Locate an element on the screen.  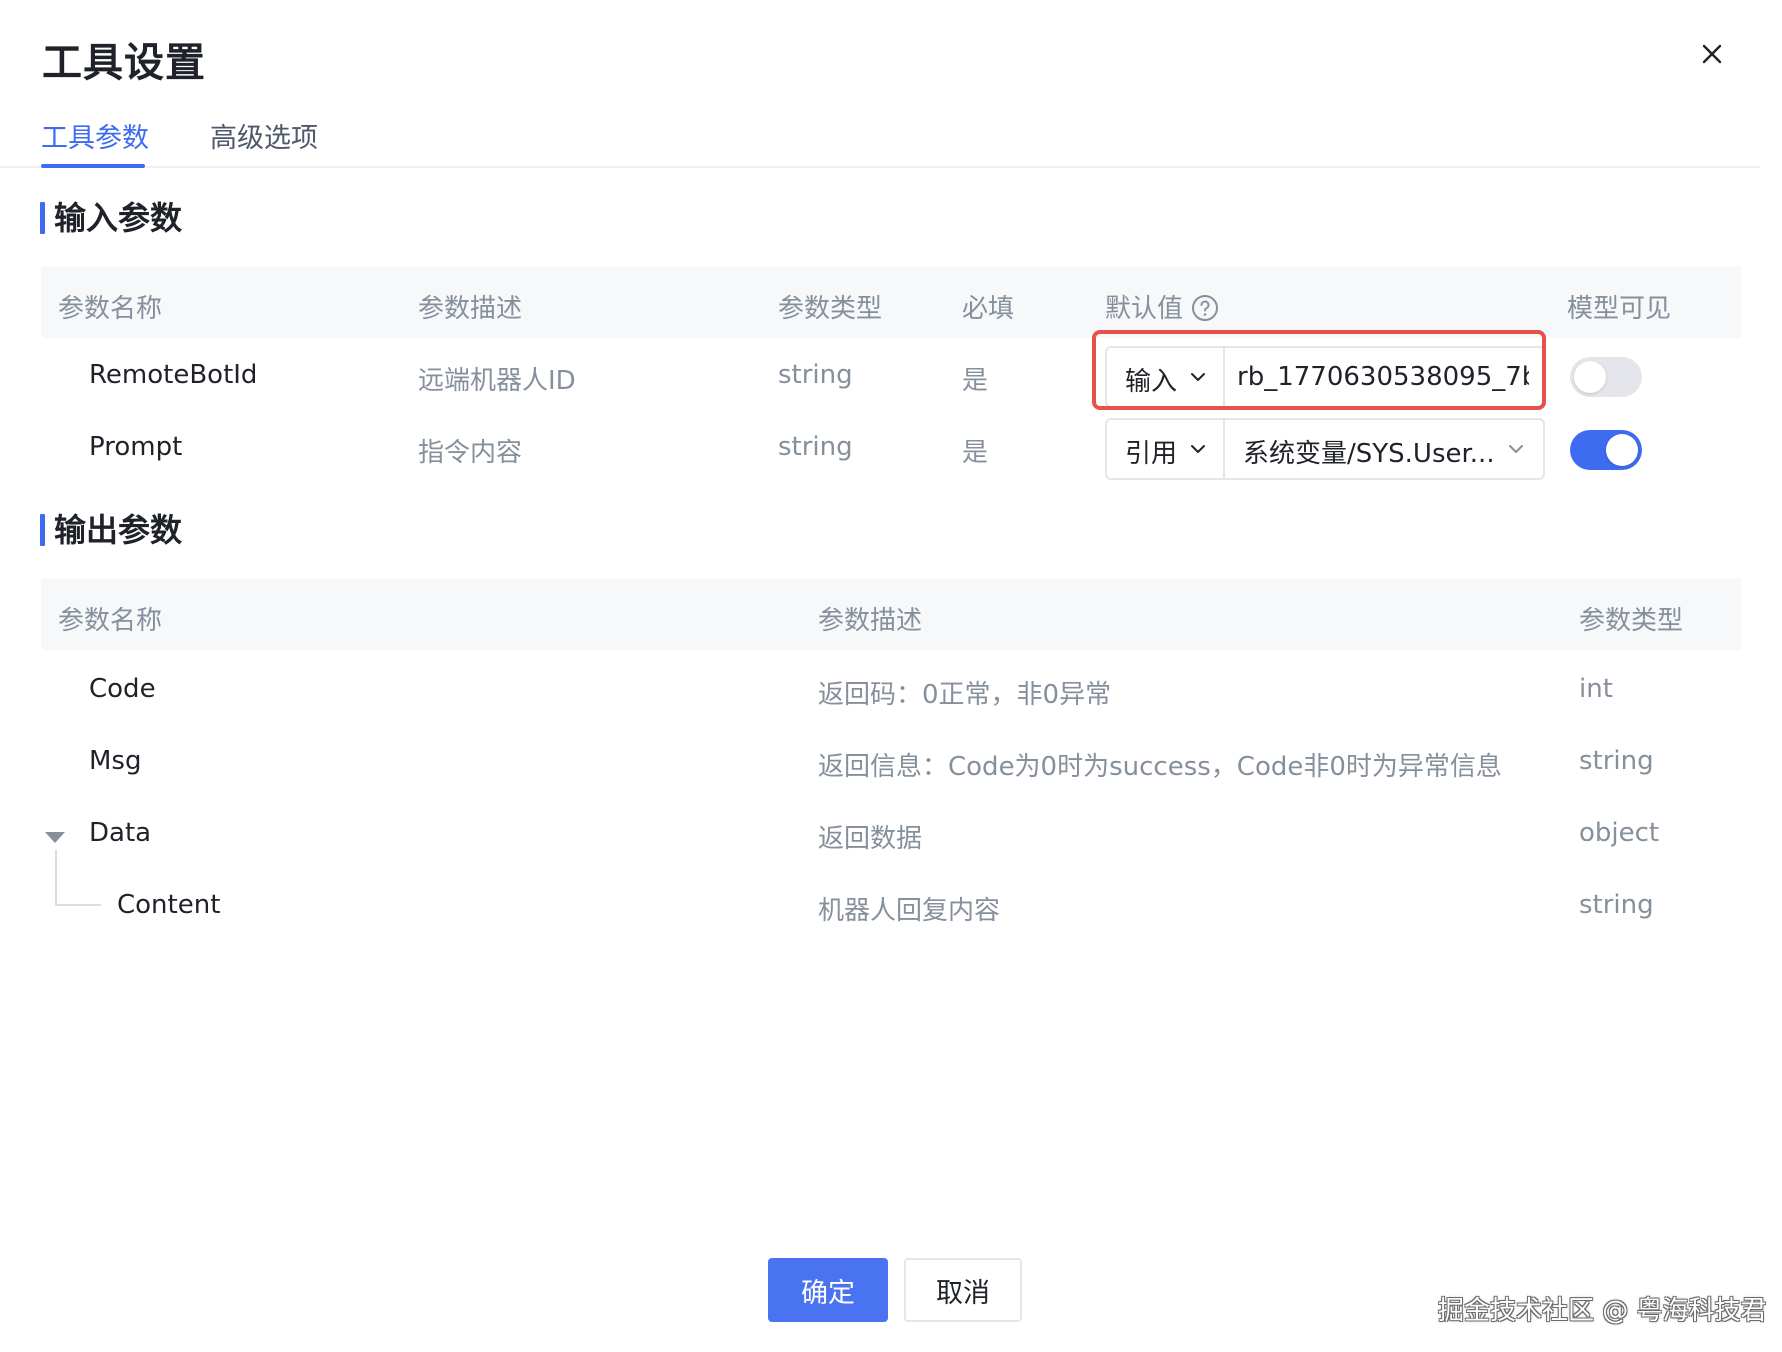
output-table-header: 参数名称 参数描述 参数类型 is located at coordinates (891, 614).